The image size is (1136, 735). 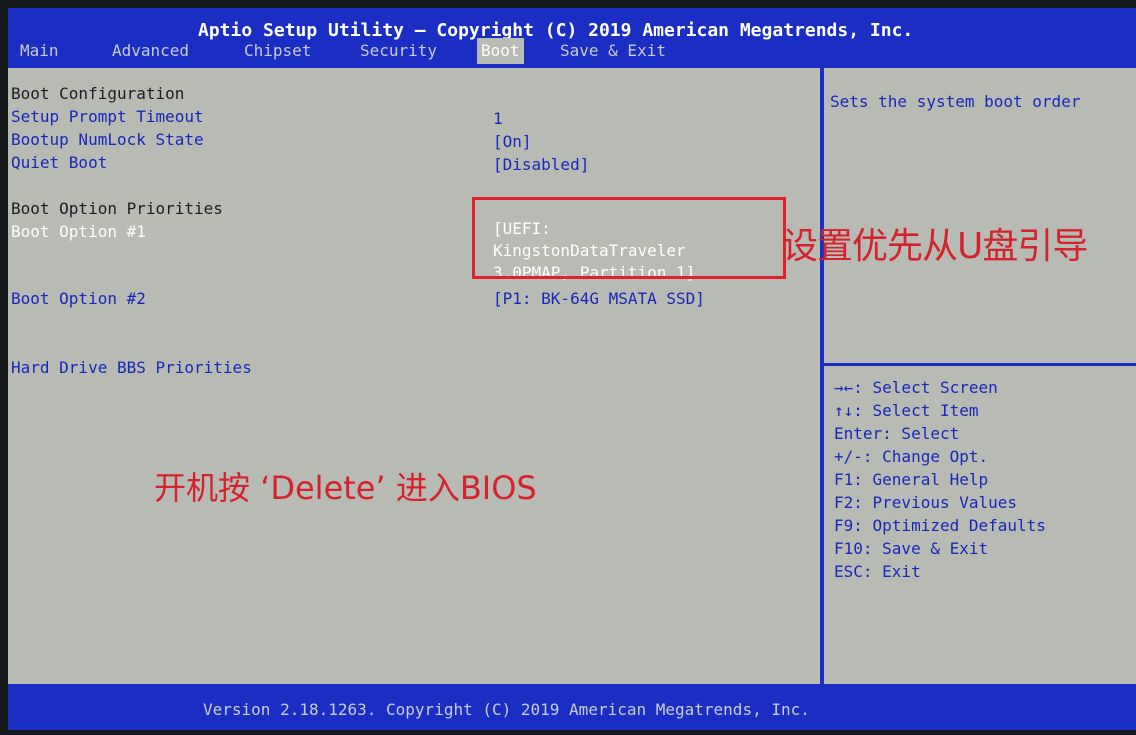 What do you see at coordinates (150, 51) in the screenshot?
I see `tab-advanced: Advanced` at bounding box center [150, 51].